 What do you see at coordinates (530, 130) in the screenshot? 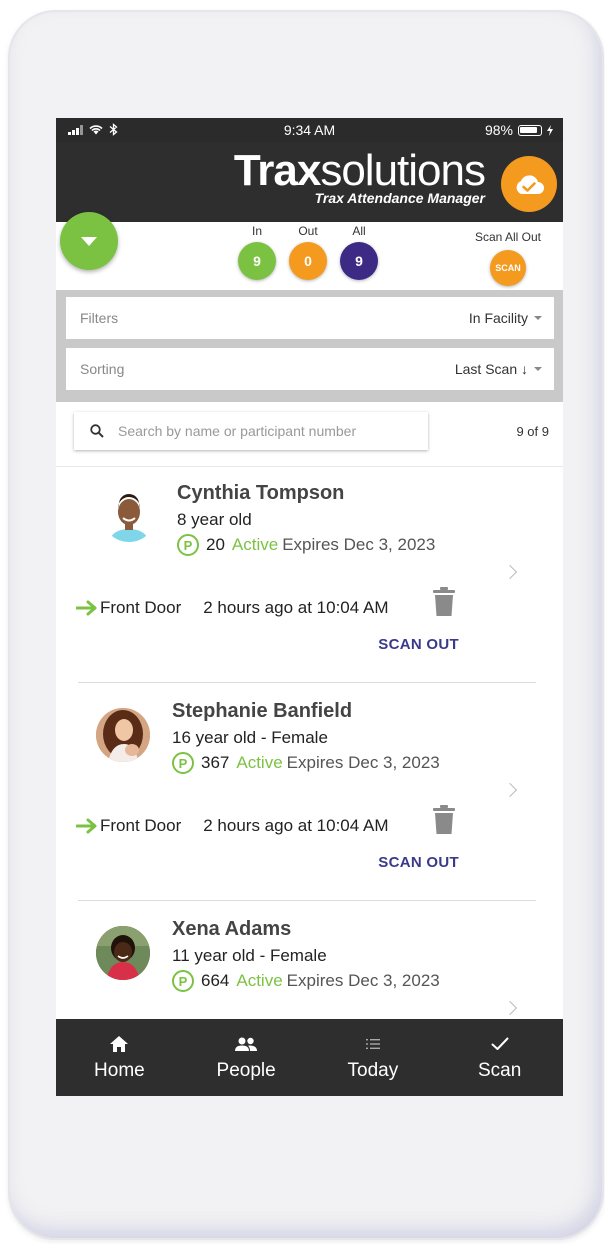
I see `battery-icon` at bounding box center [530, 130].